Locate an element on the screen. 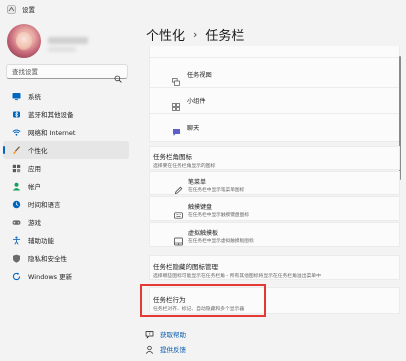 This screenshot has height=361, width=406. monitor-icon is located at coordinates (16, 96).